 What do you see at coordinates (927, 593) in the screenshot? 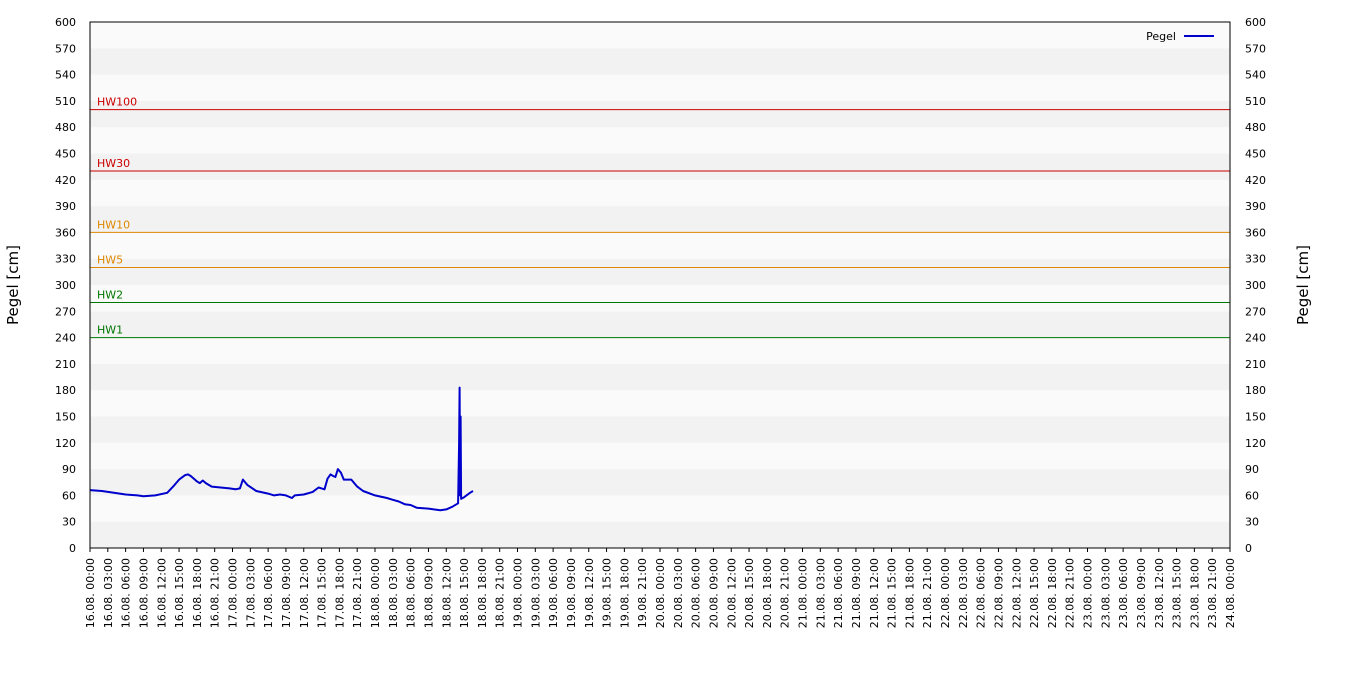
I see `x-tick-label: 21.08. 21:00` at bounding box center [927, 593].